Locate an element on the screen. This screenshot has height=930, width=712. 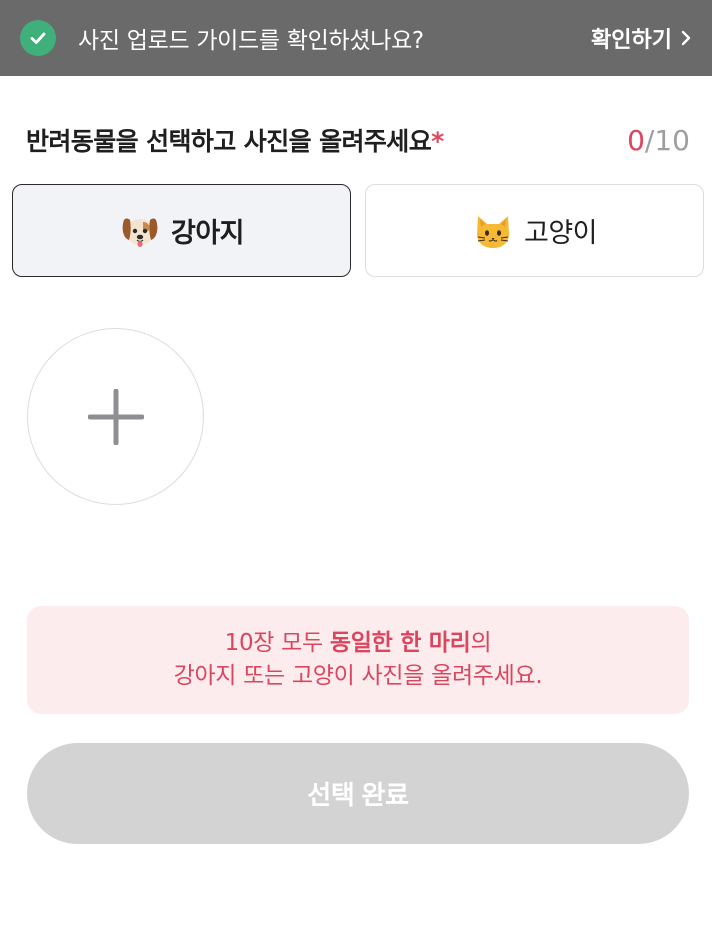
section-header: 반려동물을 선택하고 사진을 올려주세요* 0/10 is located at coordinates (358, 140).